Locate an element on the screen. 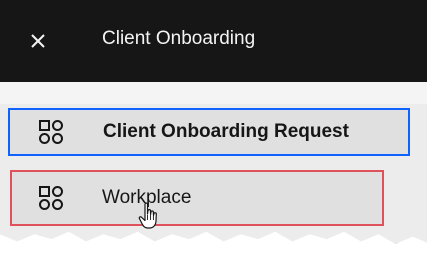  panel-spacer is located at coordinates (215, 93).